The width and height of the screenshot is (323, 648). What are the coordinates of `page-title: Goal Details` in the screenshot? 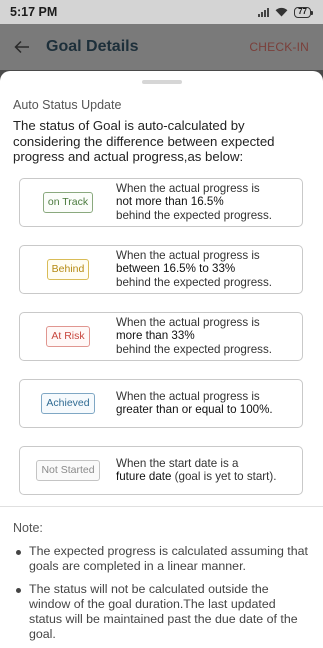 It's located at (92, 46).